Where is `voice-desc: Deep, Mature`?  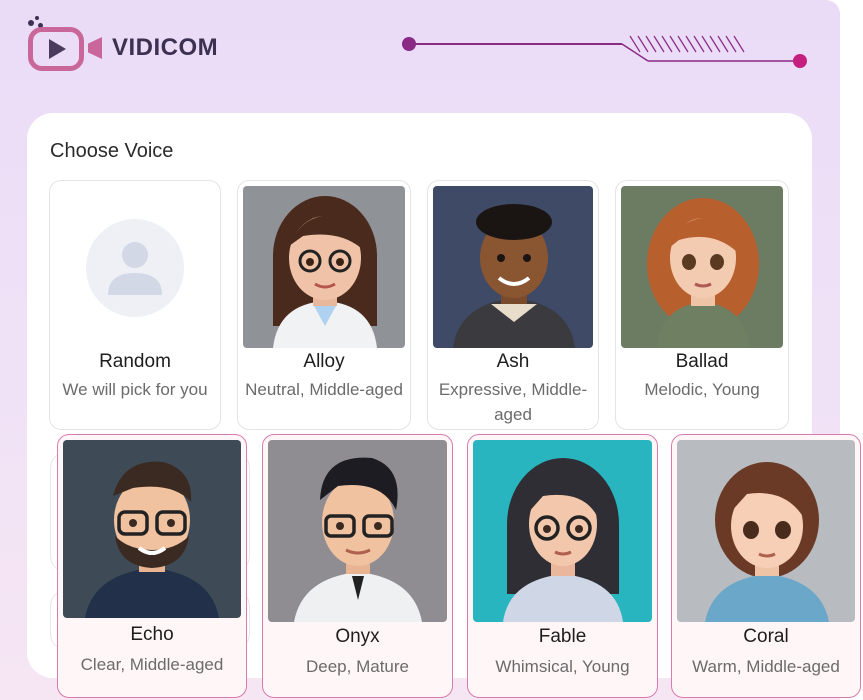
voice-desc: Deep, Mature is located at coordinates (357, 666).